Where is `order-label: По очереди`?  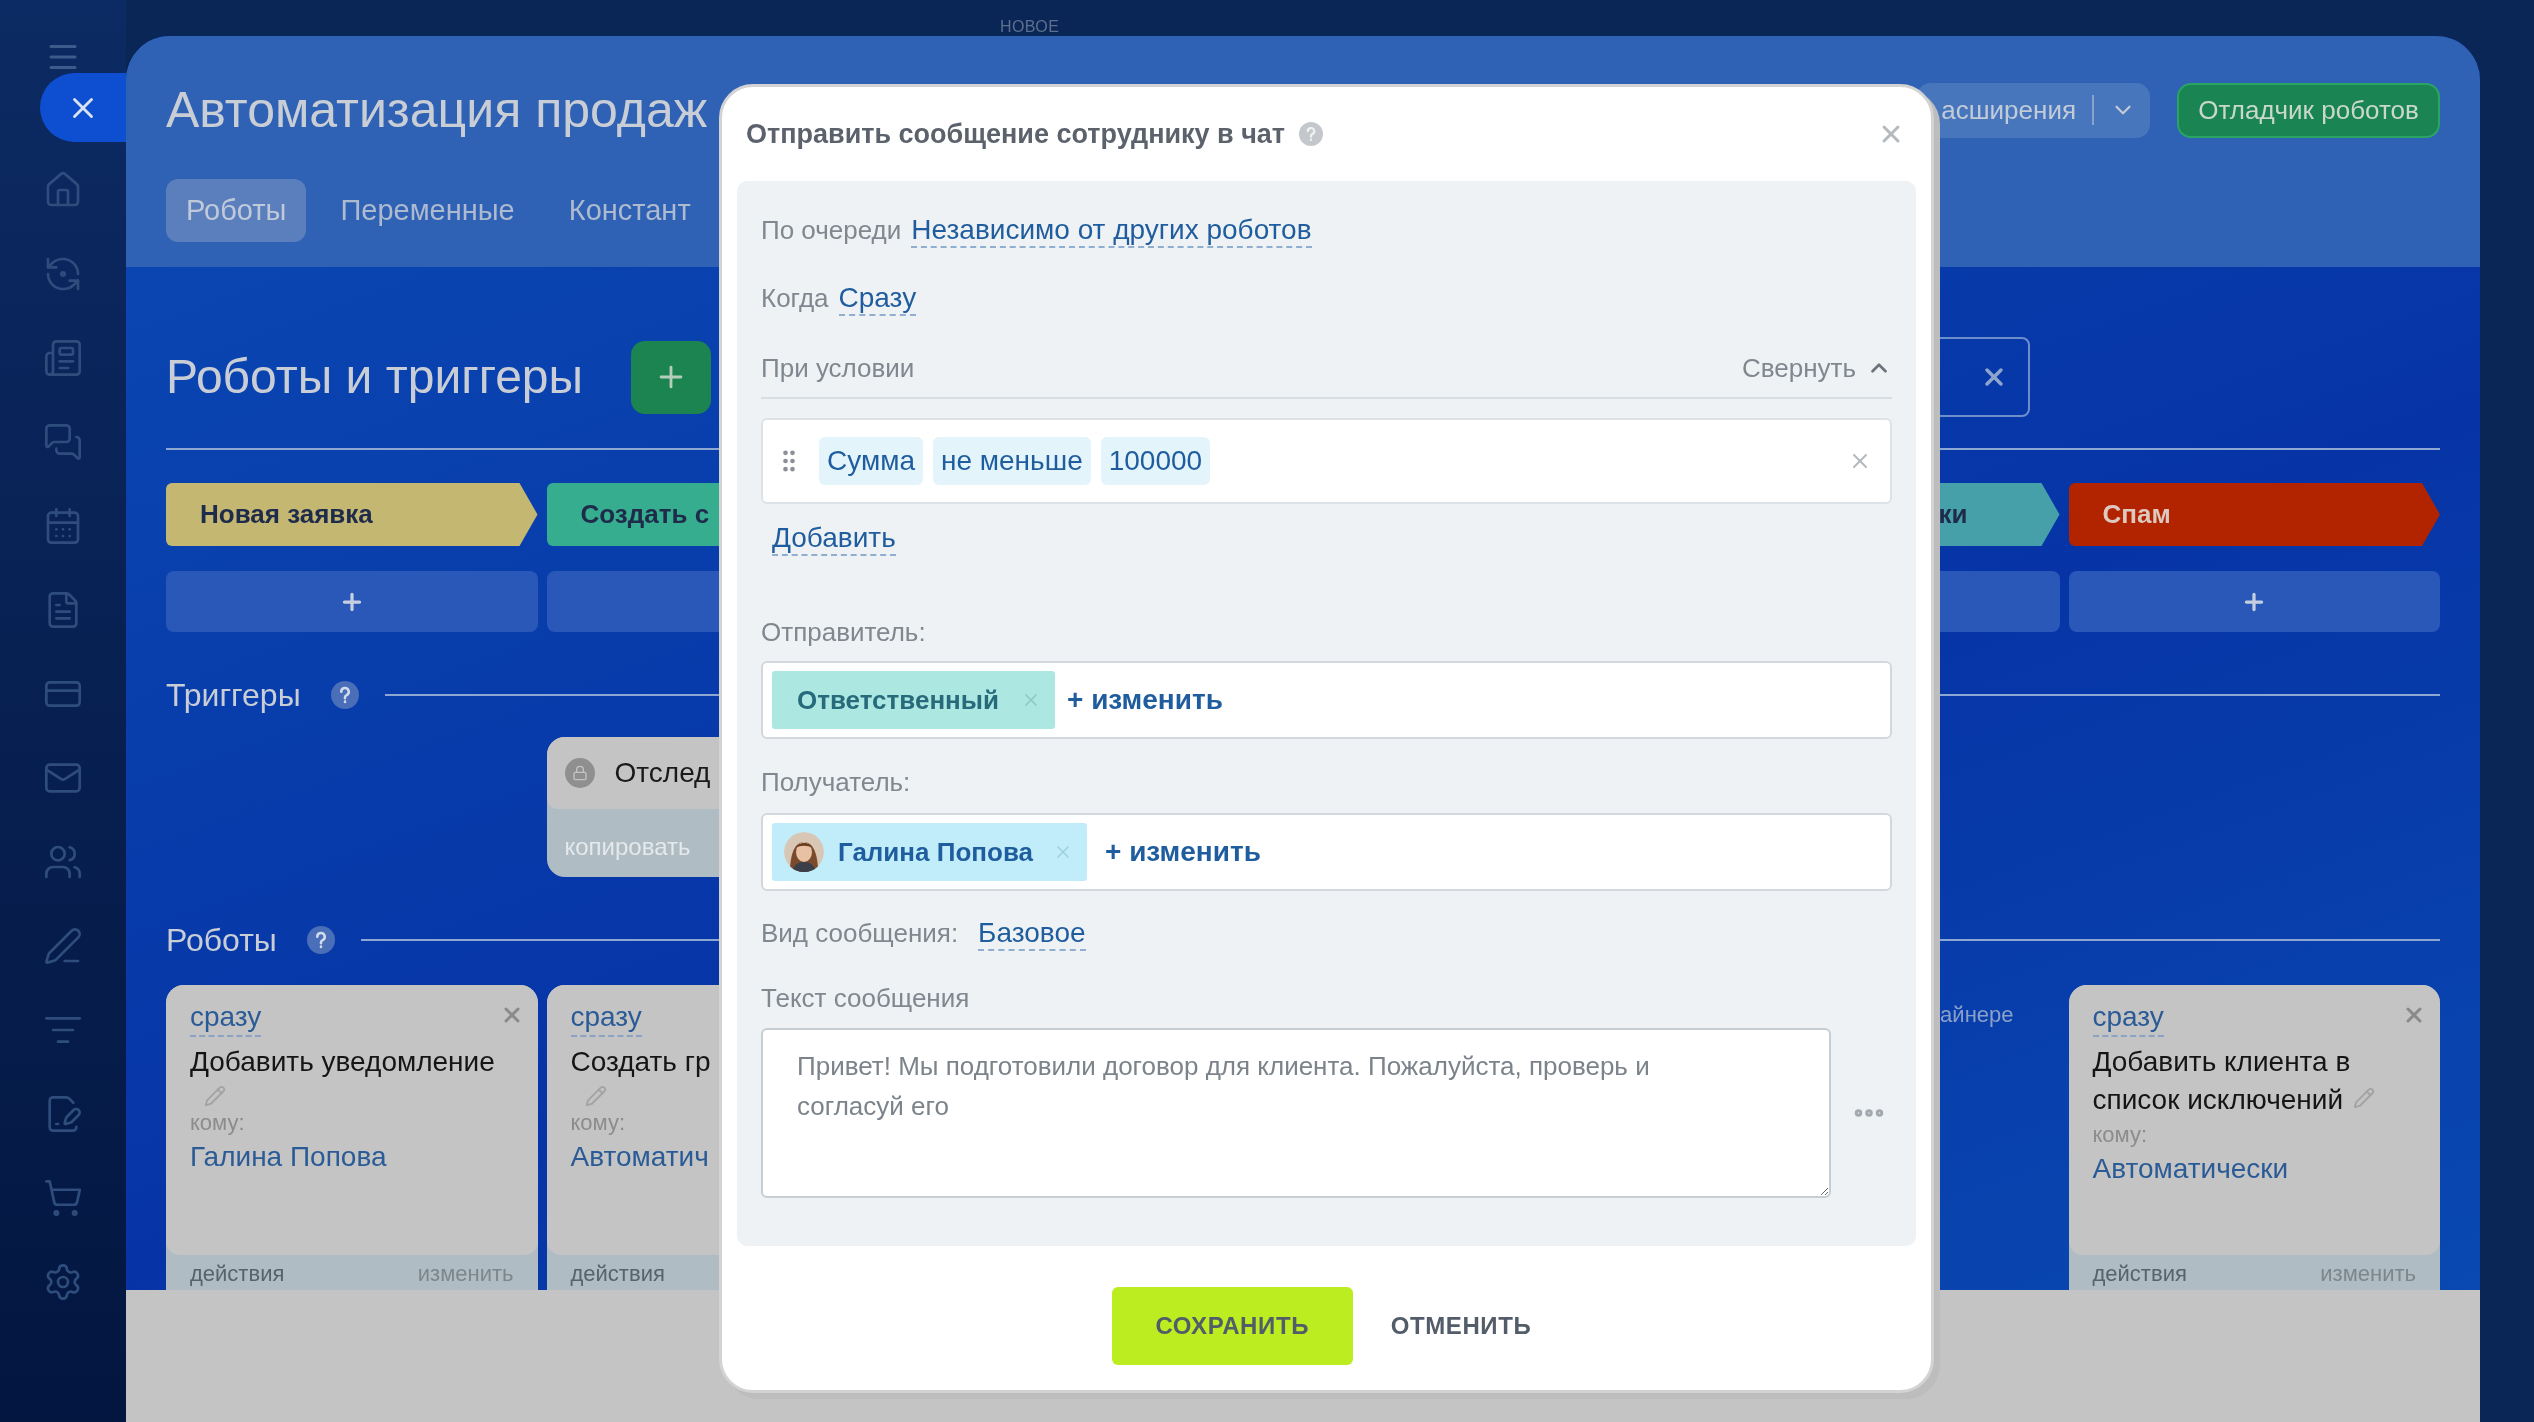
order-label: По очереди is located at coordinates (831, 230).